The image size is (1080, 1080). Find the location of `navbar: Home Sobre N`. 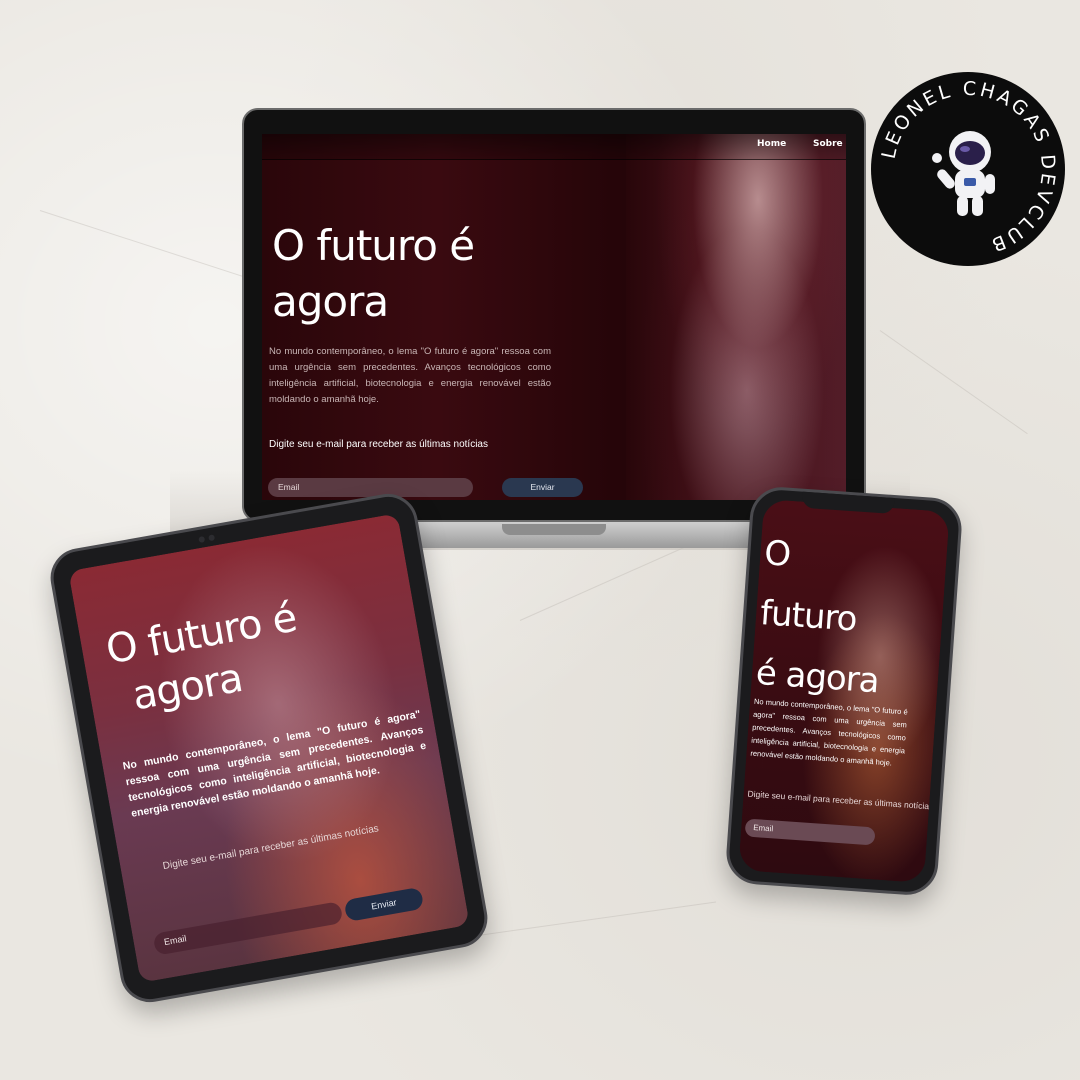

navbar: Home Sobre N is located at coordinates (554, 147).